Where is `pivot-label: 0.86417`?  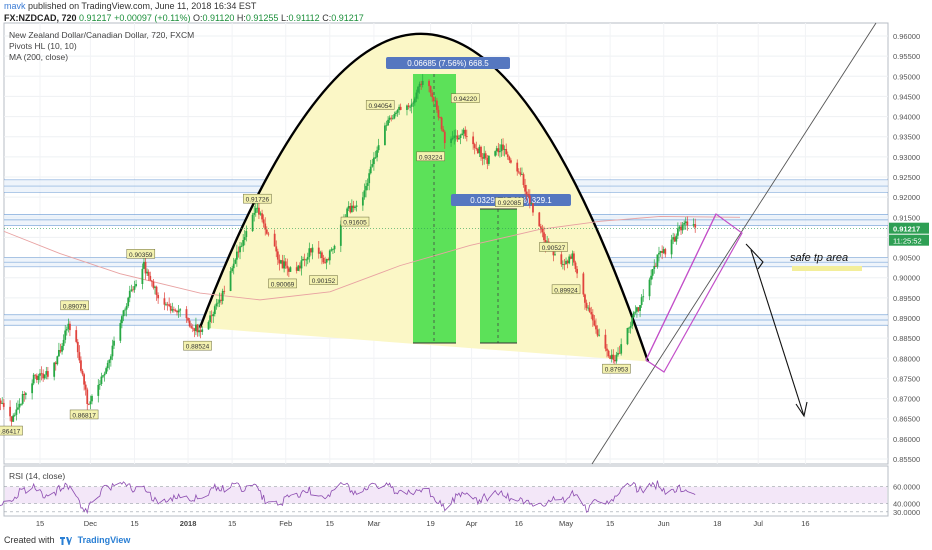 pivot-label: 0.86417 is located at coordinates (10, 432).